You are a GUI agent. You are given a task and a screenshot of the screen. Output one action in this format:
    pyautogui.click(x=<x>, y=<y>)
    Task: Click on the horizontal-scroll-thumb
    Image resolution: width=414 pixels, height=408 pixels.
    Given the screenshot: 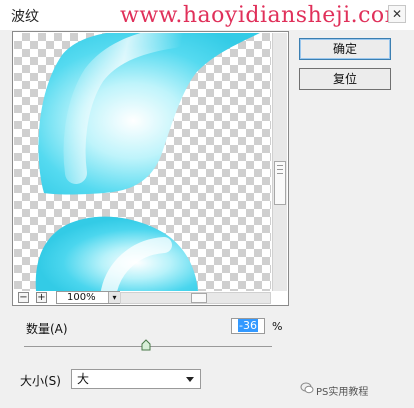 What is the action you would take?
    pyautogui.click(x=199, y=298)
    